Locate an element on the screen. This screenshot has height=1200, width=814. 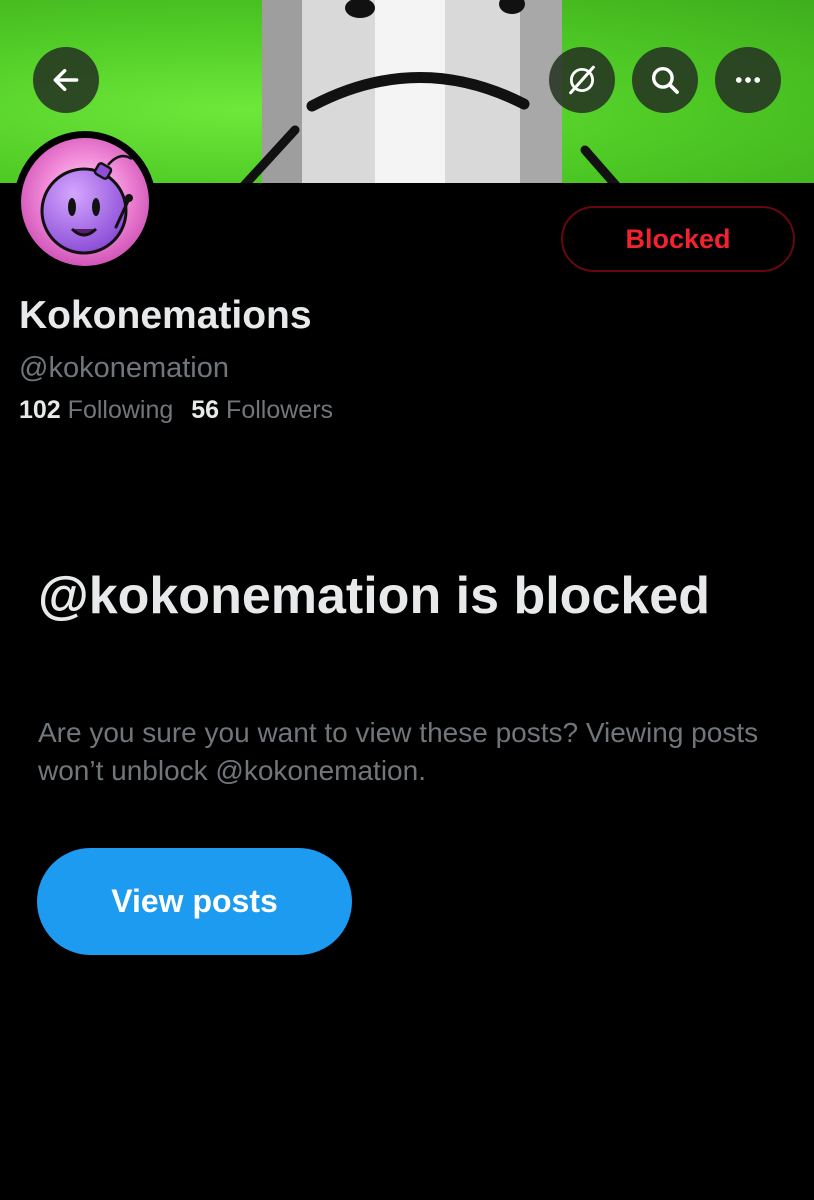
following-label: Following is located at coordinates (120, 410).